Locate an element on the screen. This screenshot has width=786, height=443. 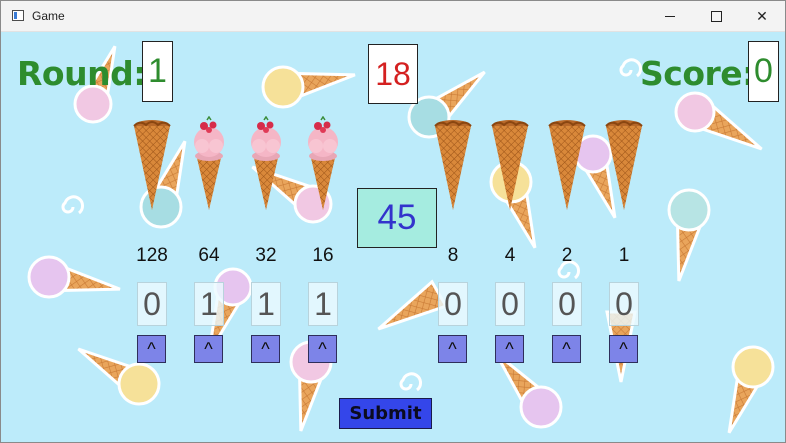
minimize-icon is located at coordinates (670, 16).